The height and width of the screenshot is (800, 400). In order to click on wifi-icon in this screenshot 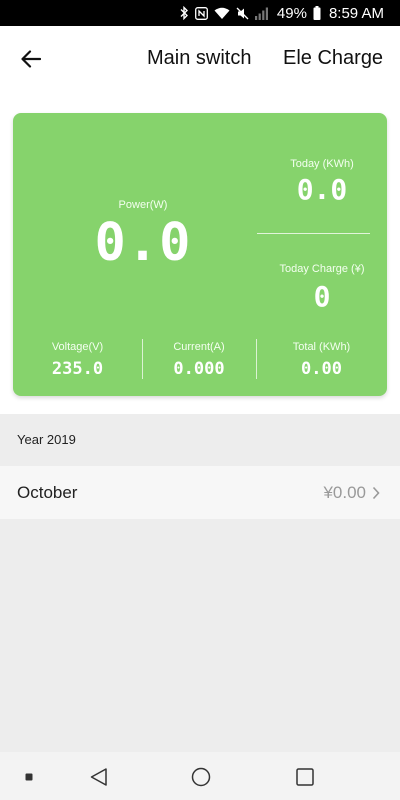, I will do `click(222, 13)`.